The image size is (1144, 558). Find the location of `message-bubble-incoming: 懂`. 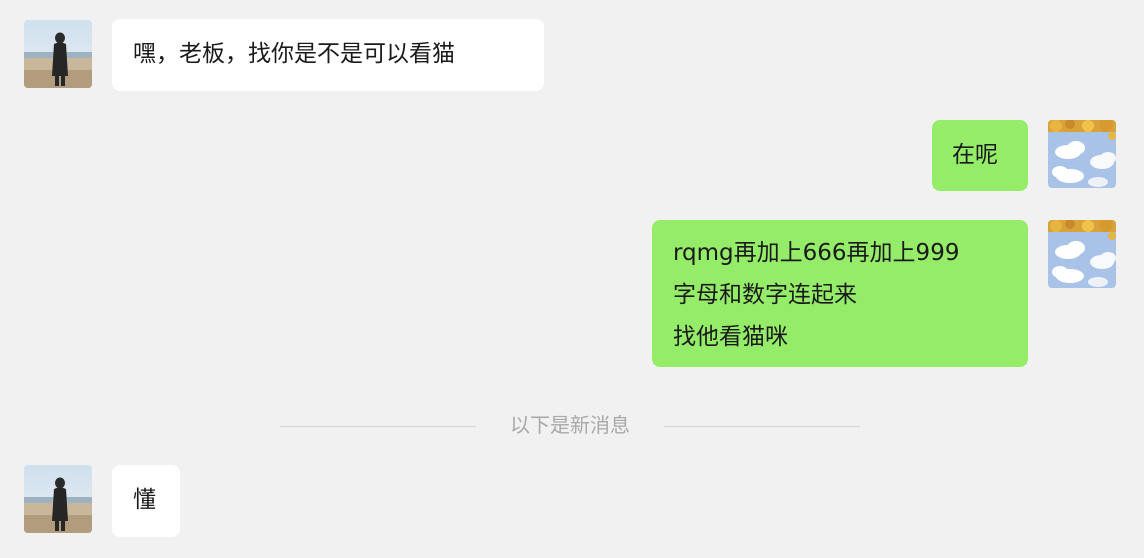

message-bubble-incoming: 懂 is located at coordinates (146, 501).